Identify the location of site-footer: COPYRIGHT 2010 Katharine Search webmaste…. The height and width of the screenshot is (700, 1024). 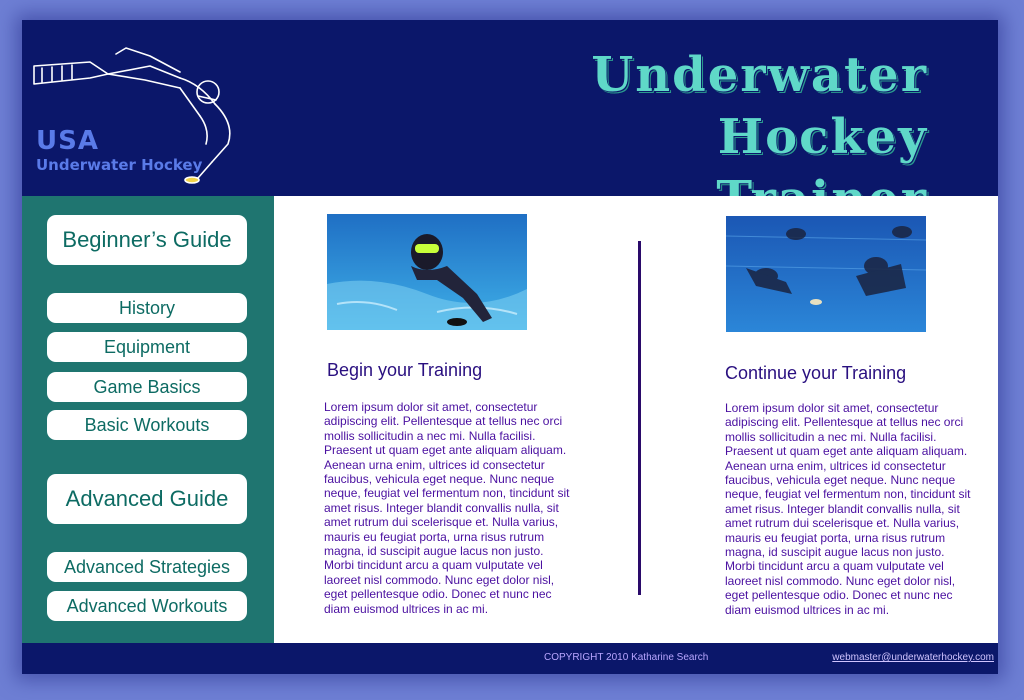
(510, 658).